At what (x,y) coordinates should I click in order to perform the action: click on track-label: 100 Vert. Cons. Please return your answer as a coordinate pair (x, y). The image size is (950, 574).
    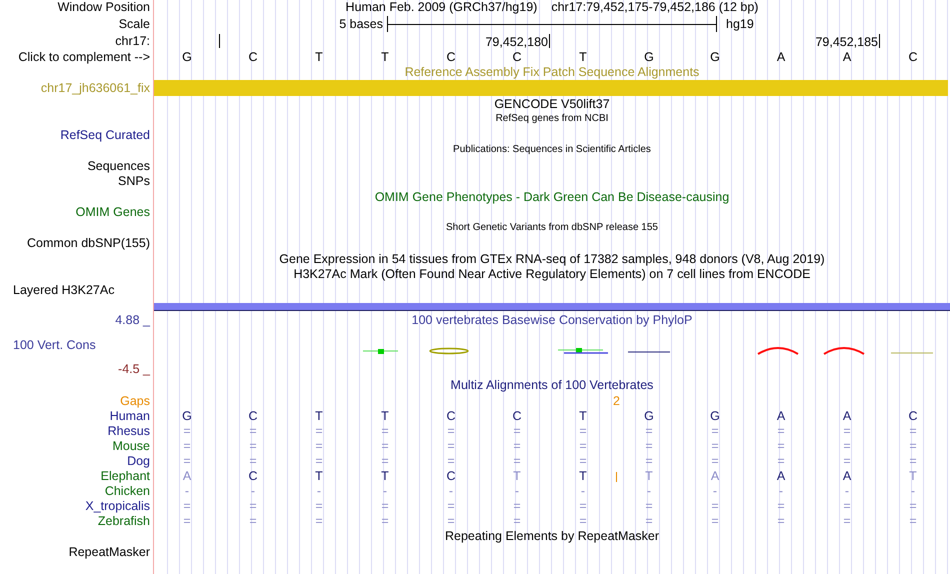
    Looking at the image, I should click on (54, 345).